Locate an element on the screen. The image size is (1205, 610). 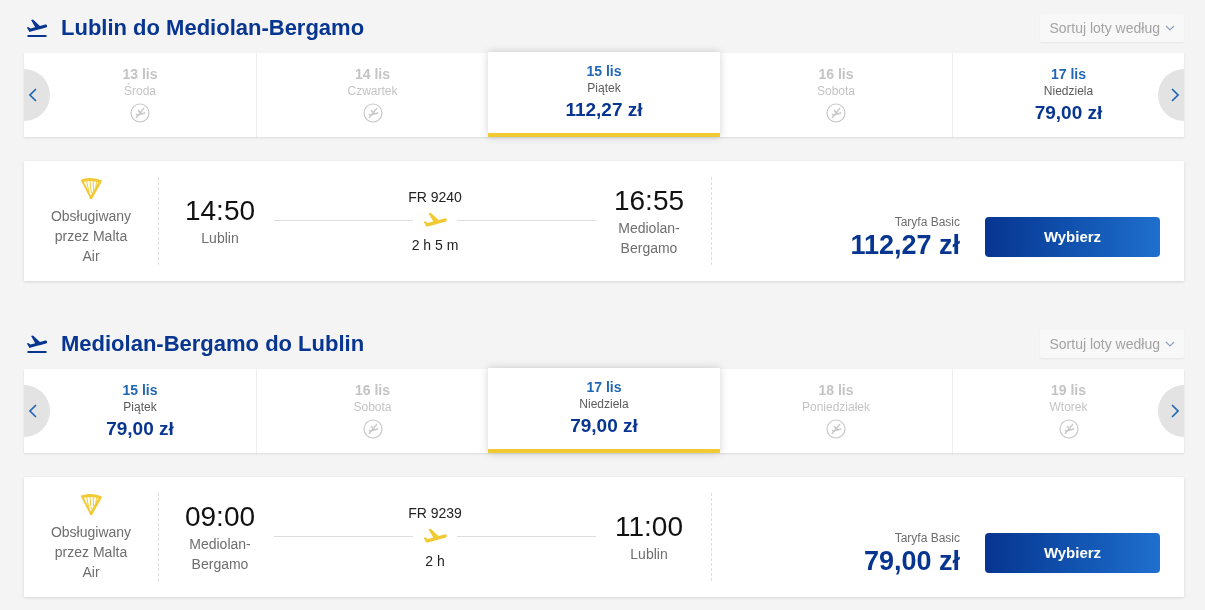
date-text: 18 lis is located at coordinates (836, 390).